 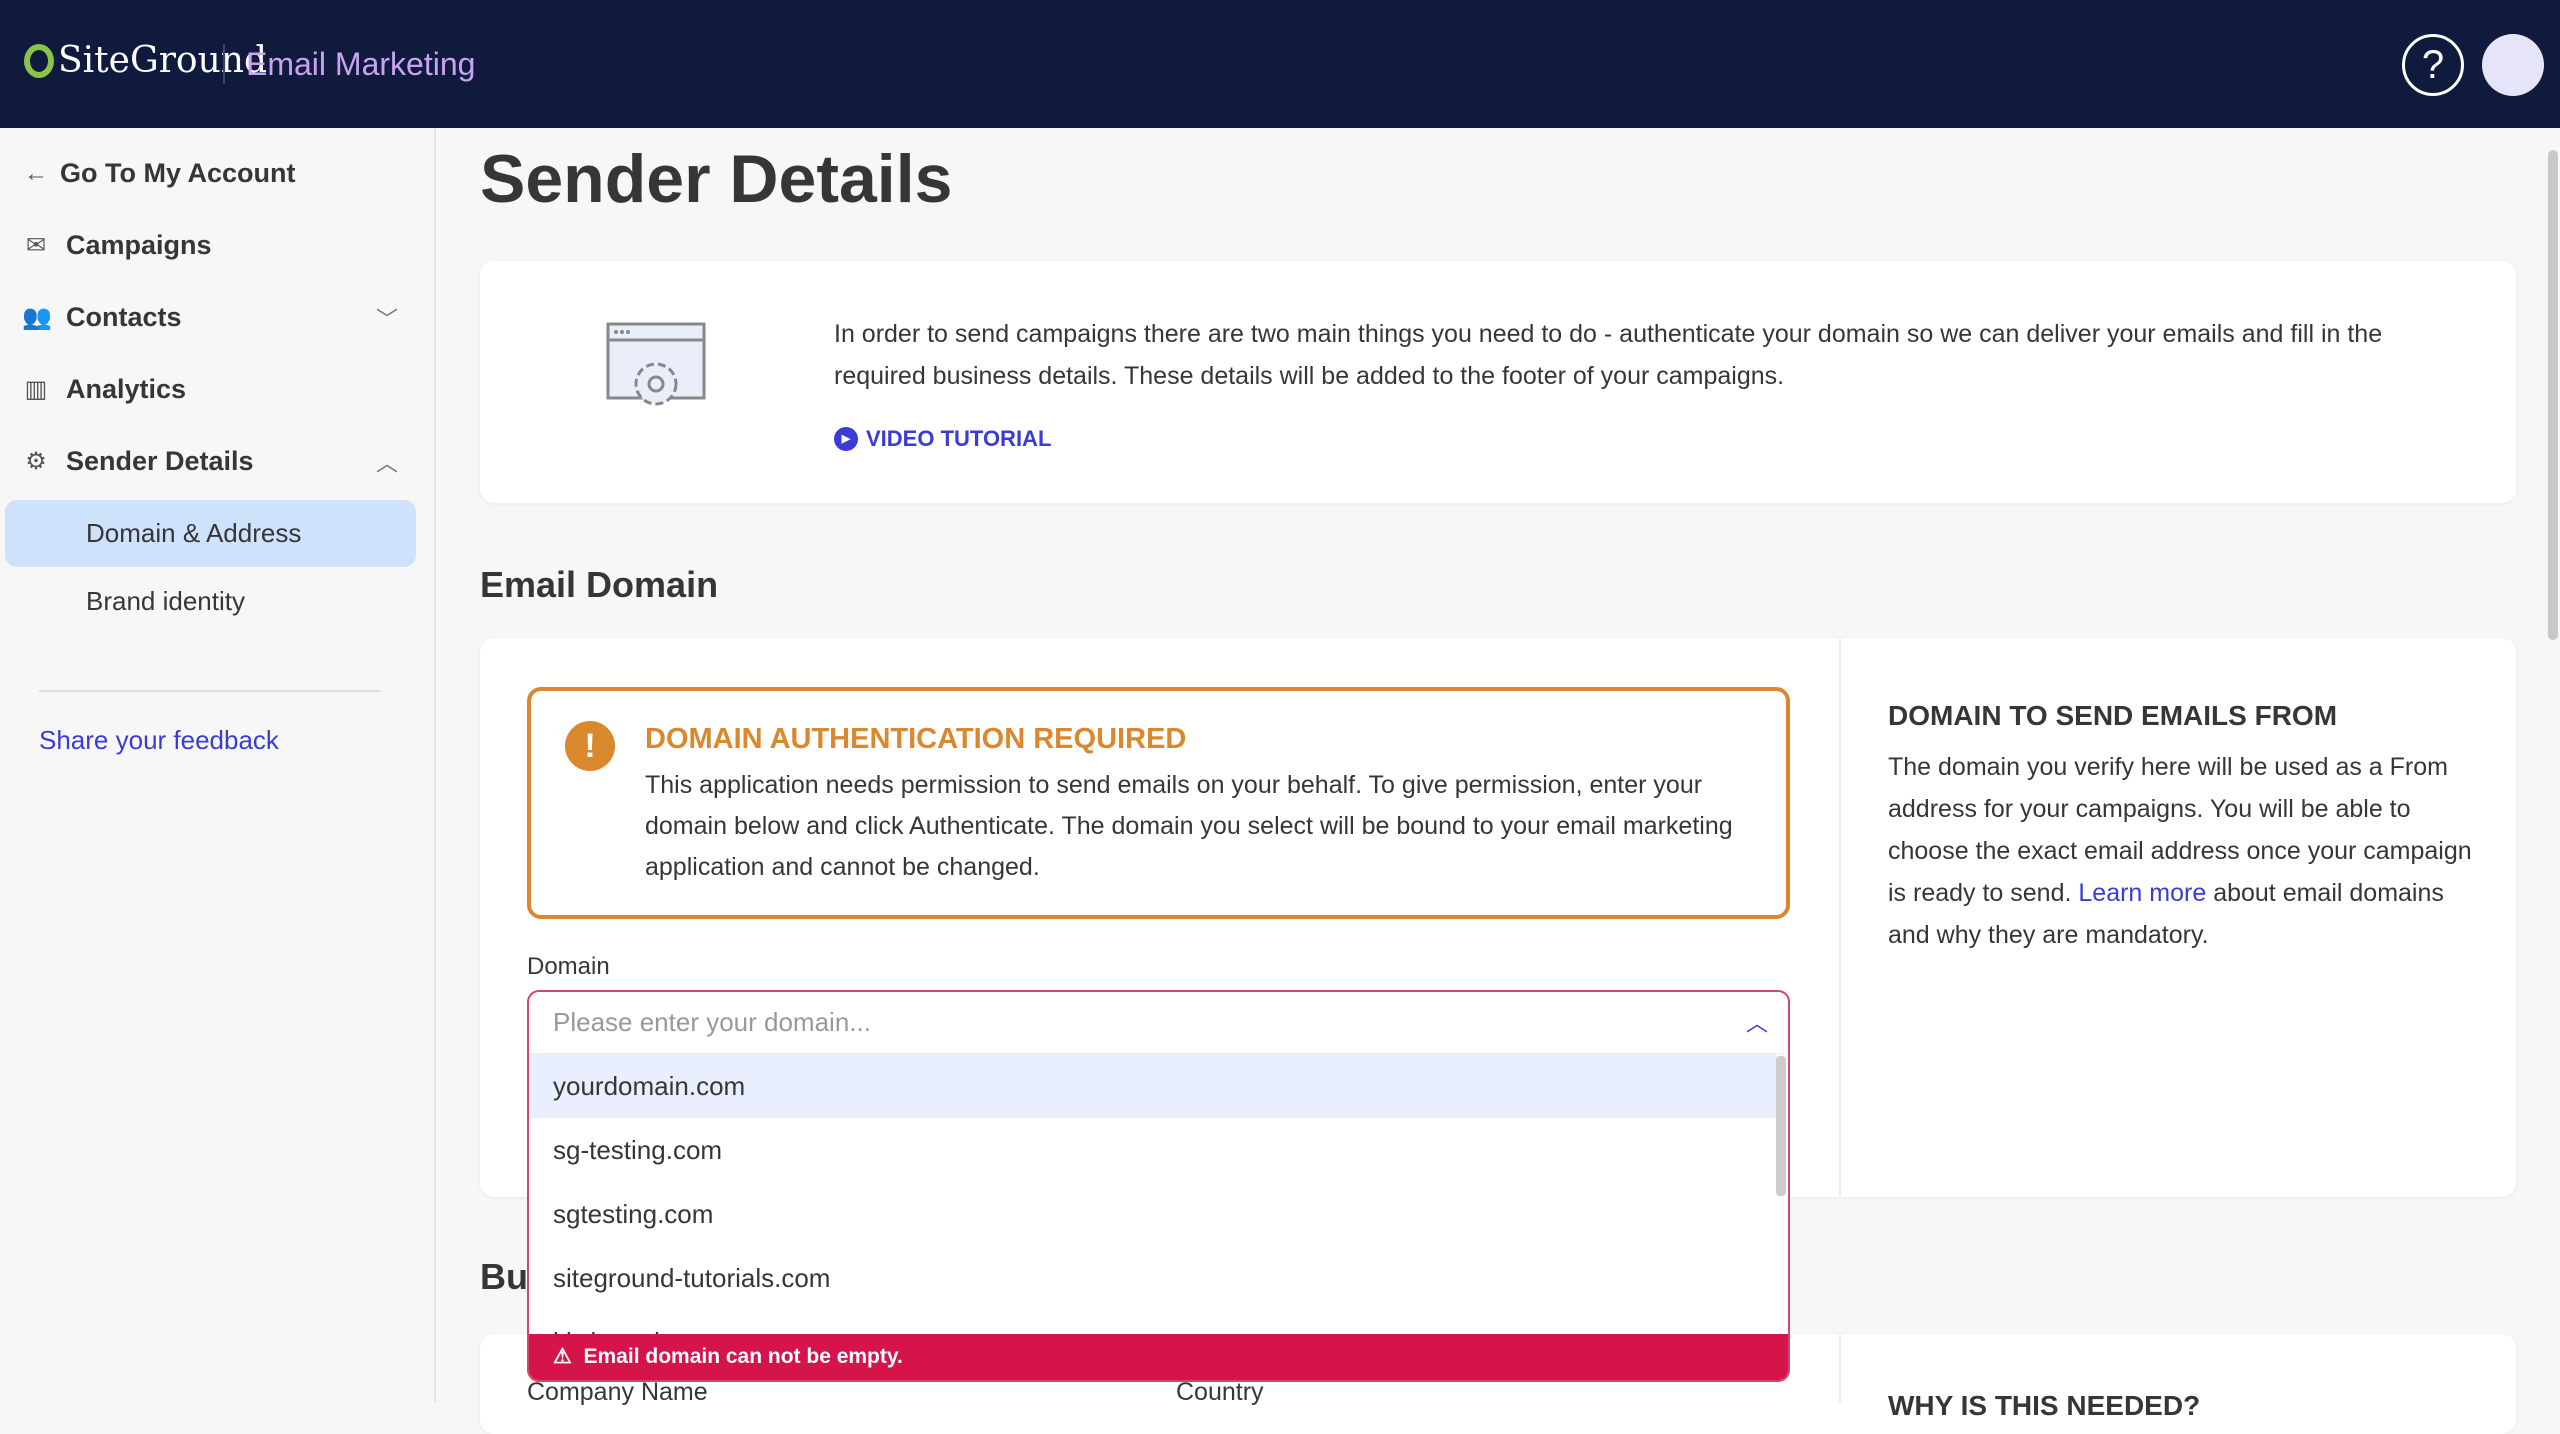 I want to click on chevron-down-icon: ﹀, so click(x=387, y=318).